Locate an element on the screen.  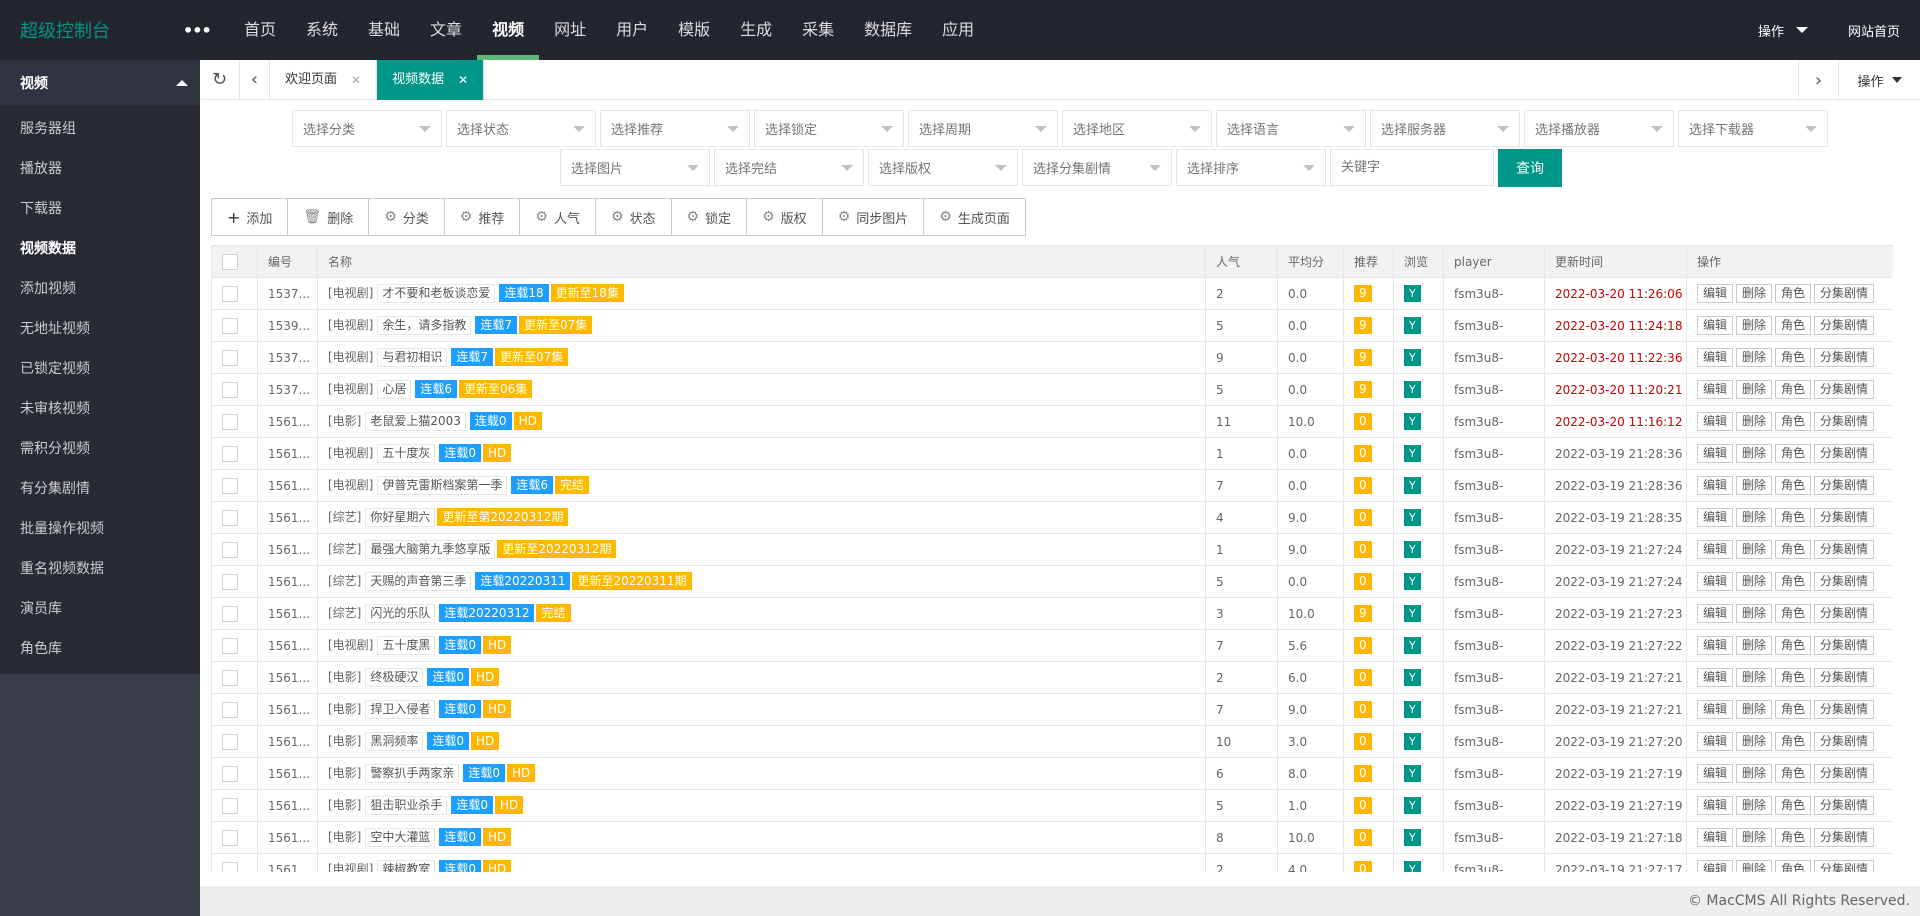
top-nav-item: 基础 is located at coordinates (384, 30).